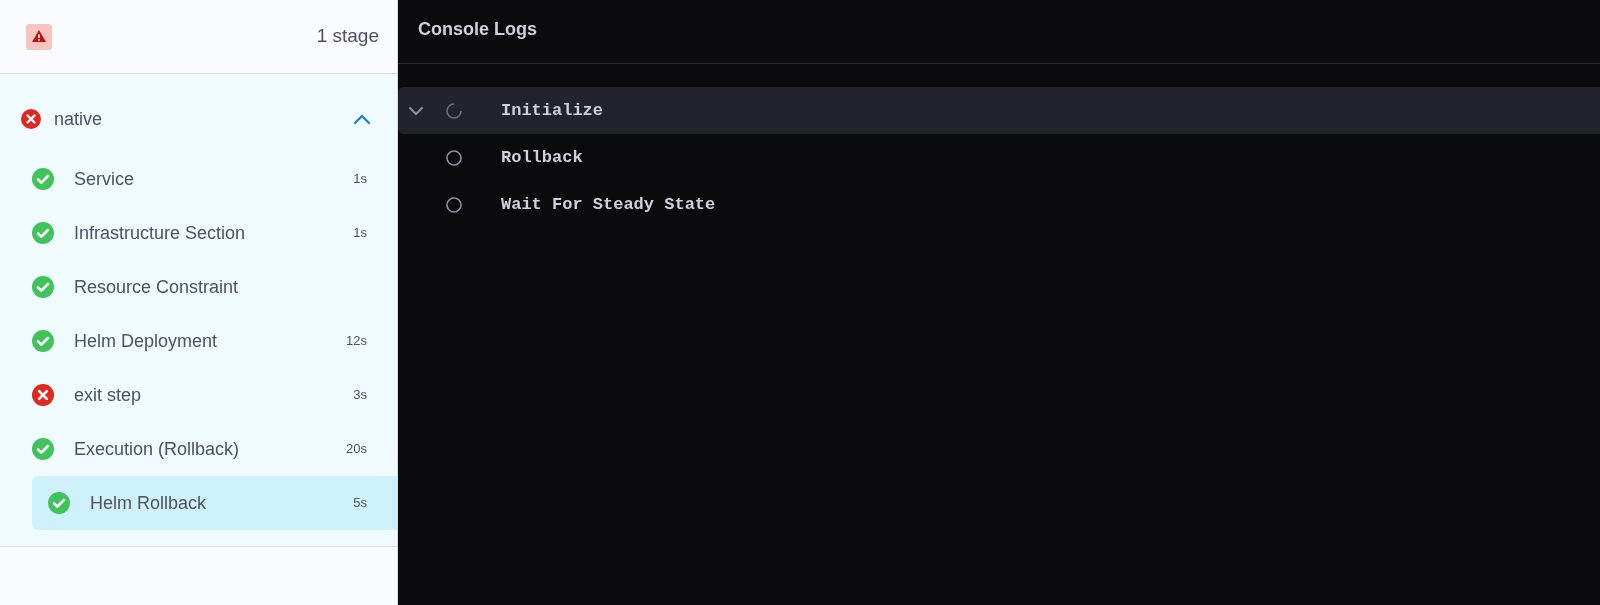  What do you see at coordinates (198, 395) in the screenshot?
I see `step-row: exit step 3s` at bounding box center [198, 395].